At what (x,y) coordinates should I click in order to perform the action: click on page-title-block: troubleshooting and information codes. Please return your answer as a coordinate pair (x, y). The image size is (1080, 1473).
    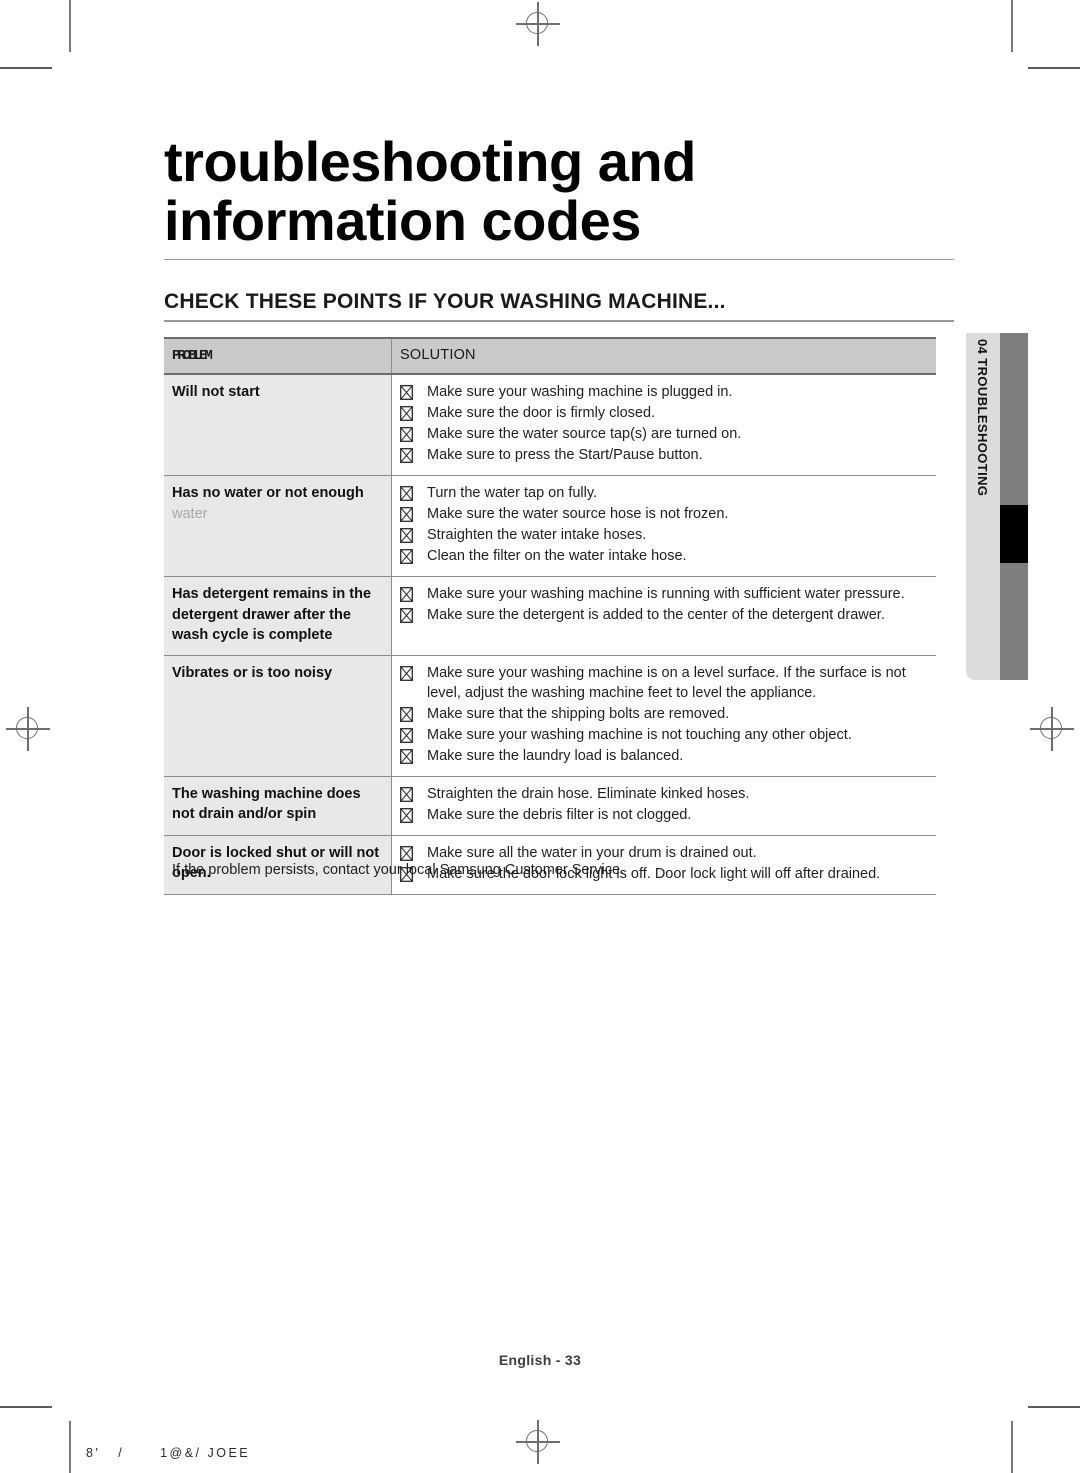
    Looking at the image, I should click on (559, 196).